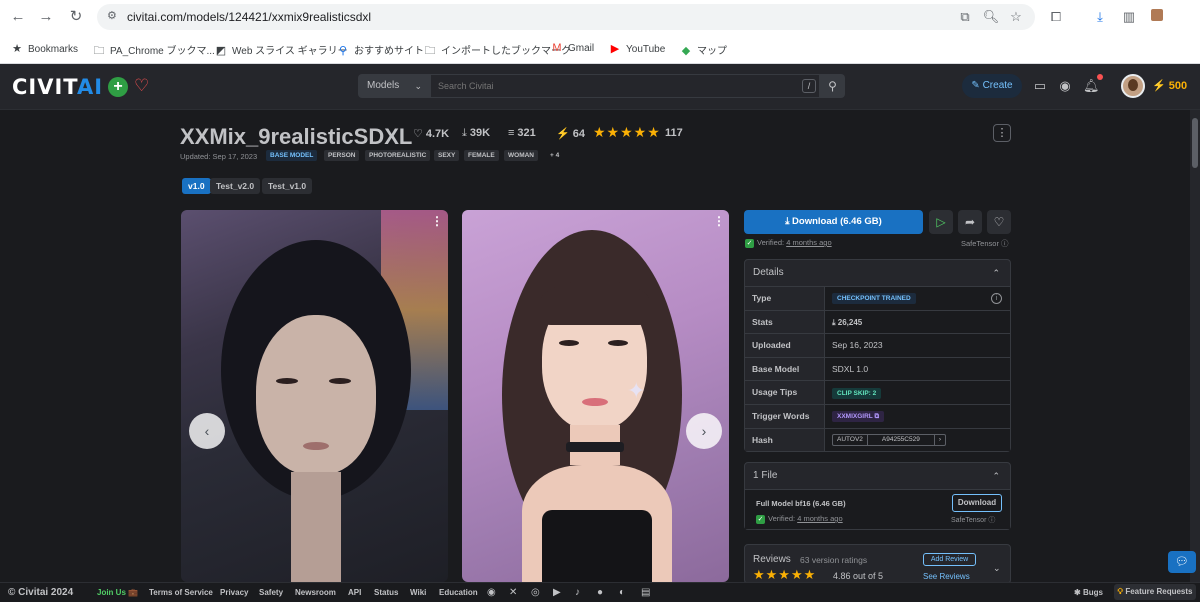 Image resolution: width=1200 pixels, height=602 pixels. What do you see at coordinates (554, 155) in the screenshot?
I see `more-tags: + 4` at bounding box center [554, 155].